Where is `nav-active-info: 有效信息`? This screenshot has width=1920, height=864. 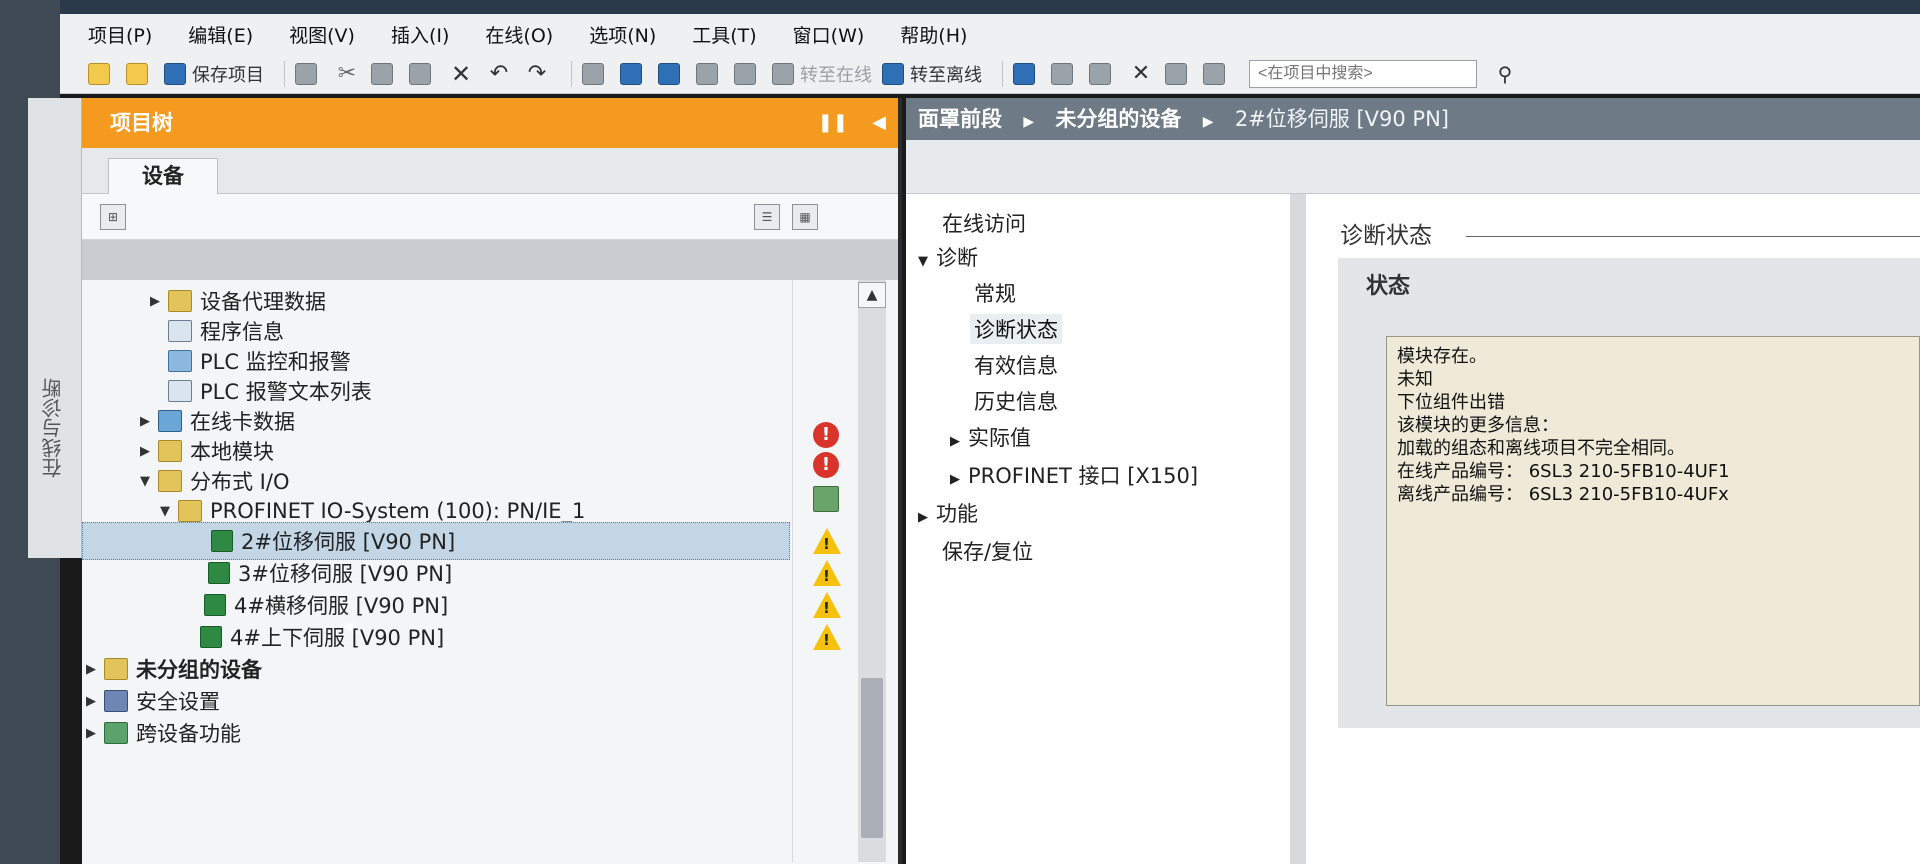 nav-active-info: 有效信息 is located at coordinates (1016, 365).